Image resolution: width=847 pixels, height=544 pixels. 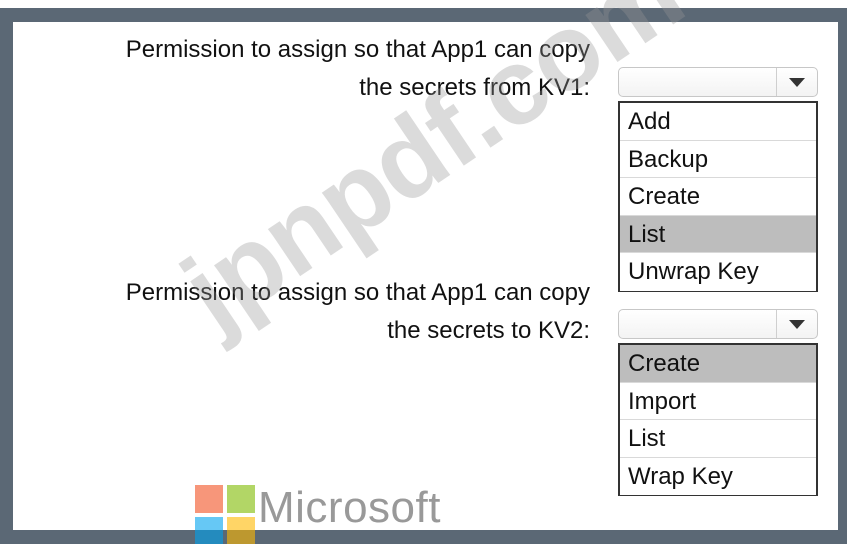 I want to click on kv1-option-unwrap-key: Unwrap Key, so click(x=718, y=272).